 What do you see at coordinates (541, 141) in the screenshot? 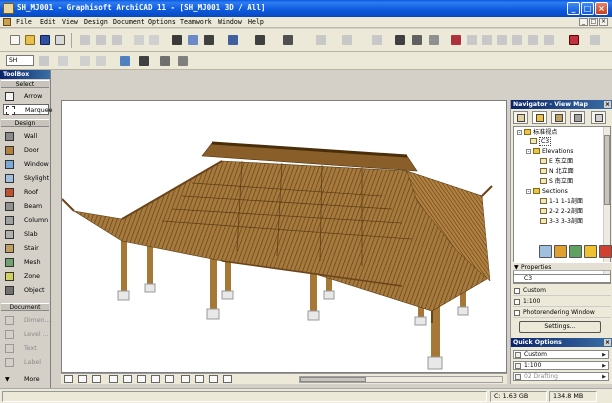
I see `tree-item: C3` at bounding box center [541, 141].